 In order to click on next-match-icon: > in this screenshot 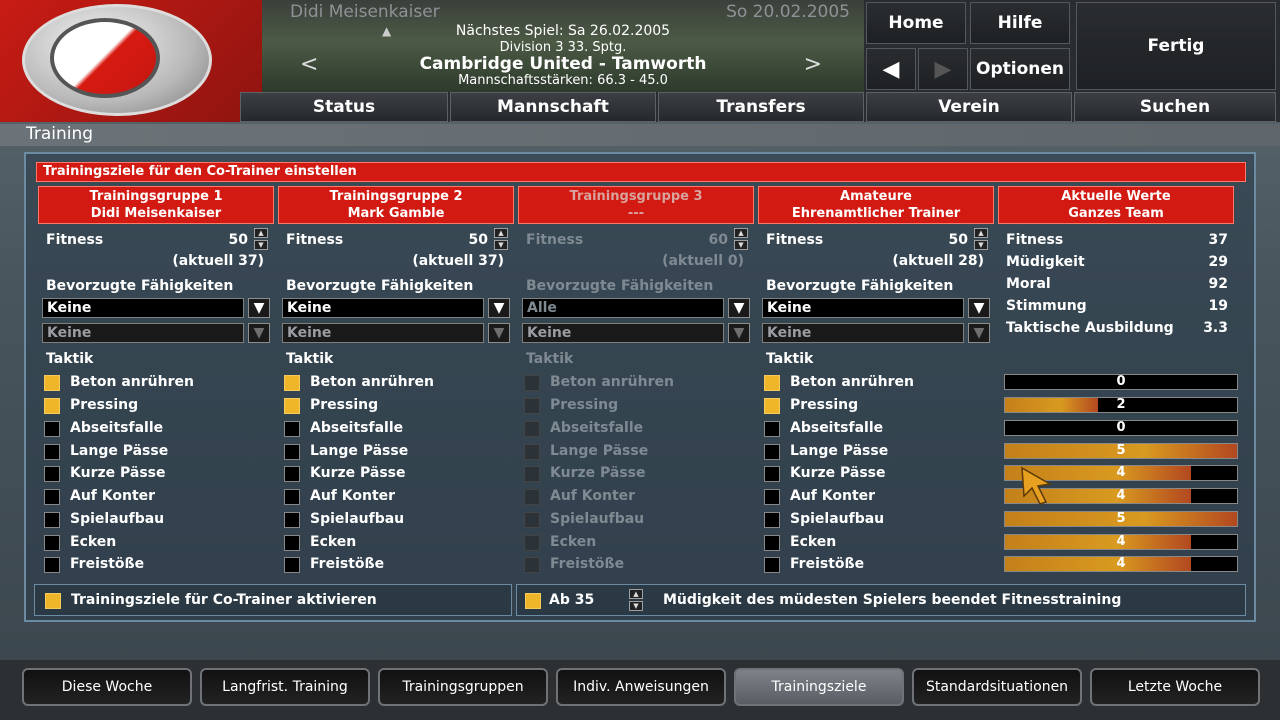, I will do `click(813, 64)`.